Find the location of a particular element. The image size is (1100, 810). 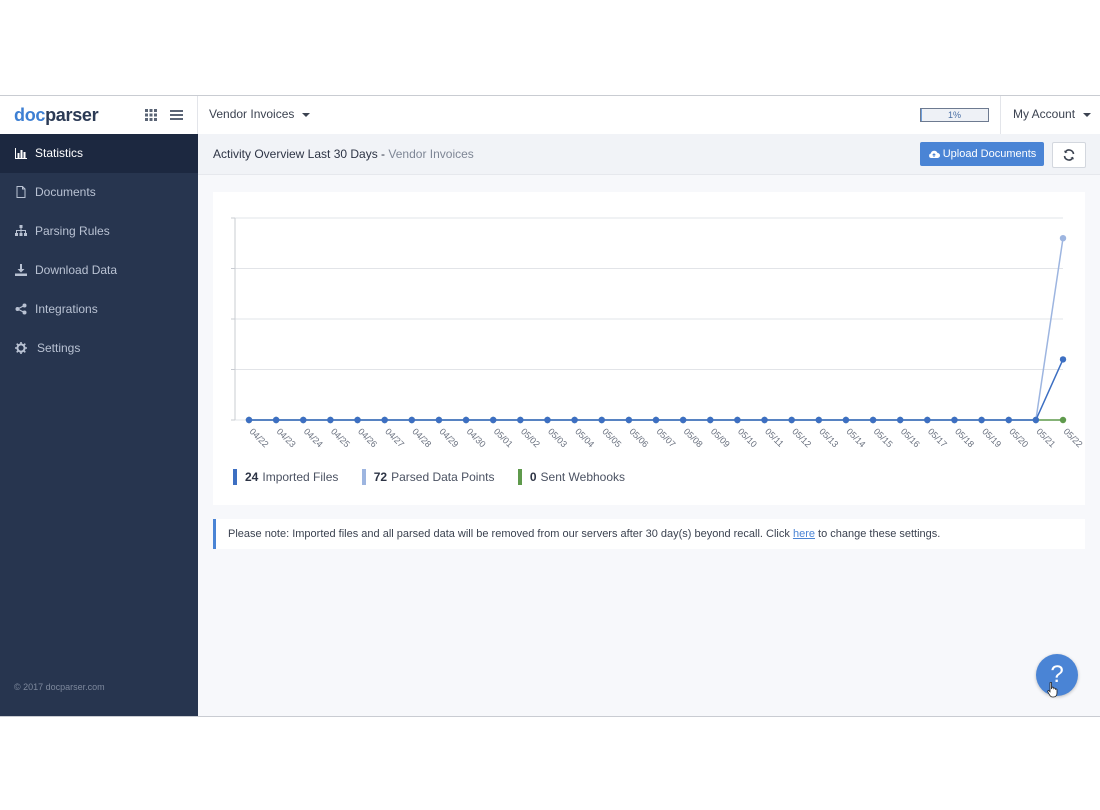

sidebar-item-integrations: Integrations is located at coordinates (99, 309).